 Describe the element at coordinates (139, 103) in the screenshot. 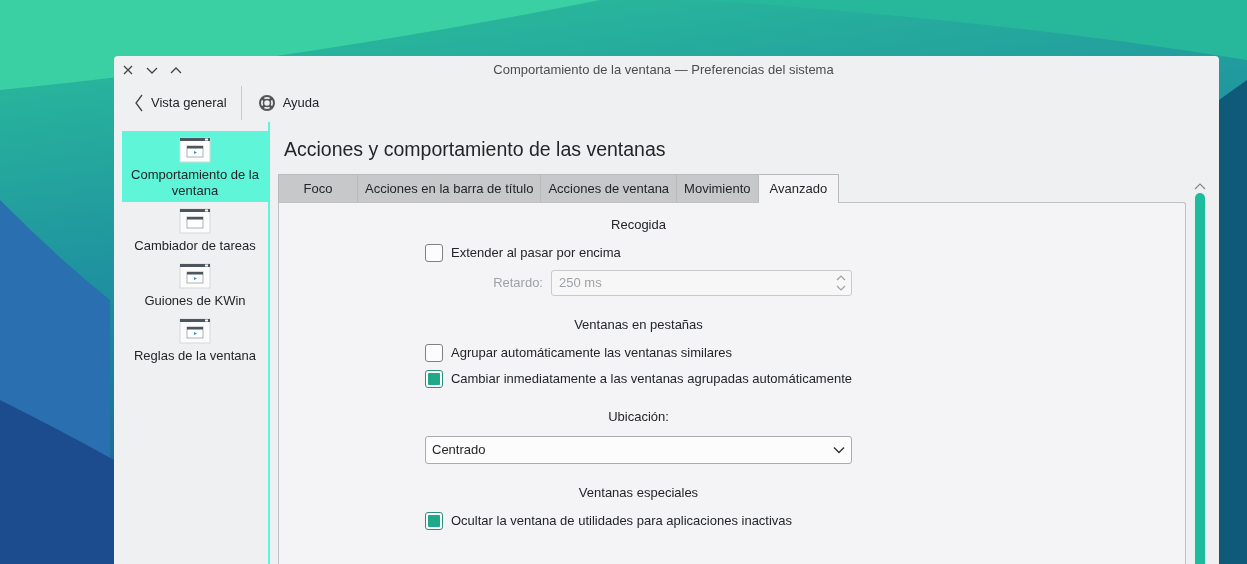

I see `chevron-left-icon` at that location.